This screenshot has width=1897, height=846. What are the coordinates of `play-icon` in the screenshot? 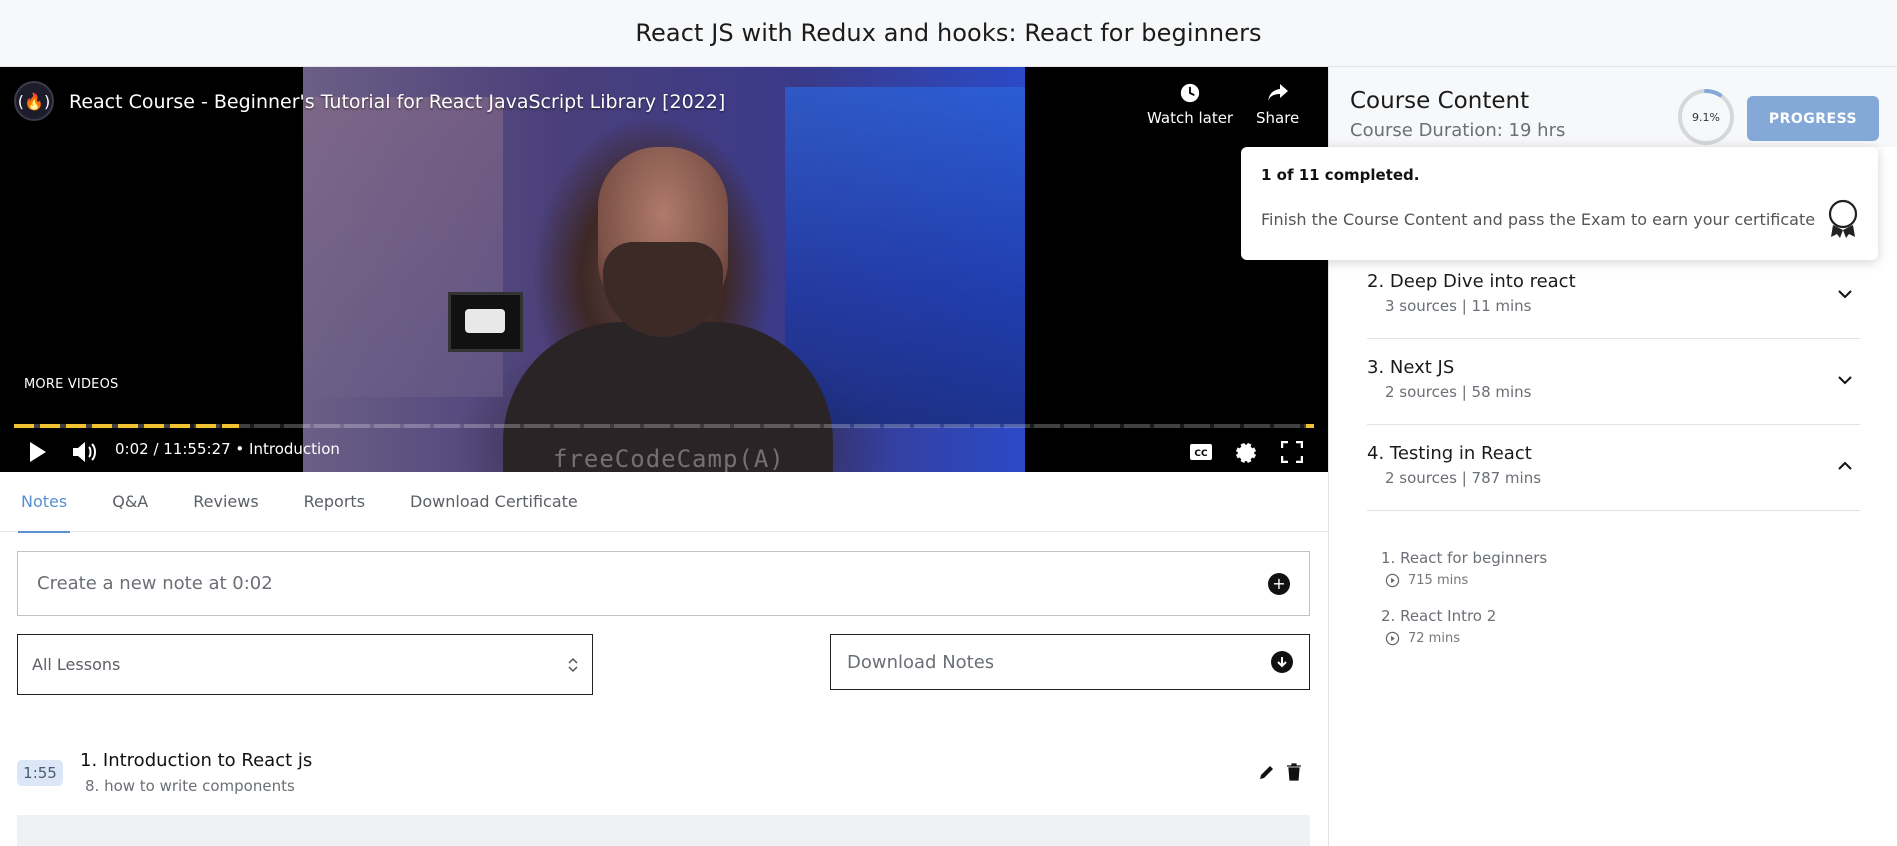 It's located at (38, 452).